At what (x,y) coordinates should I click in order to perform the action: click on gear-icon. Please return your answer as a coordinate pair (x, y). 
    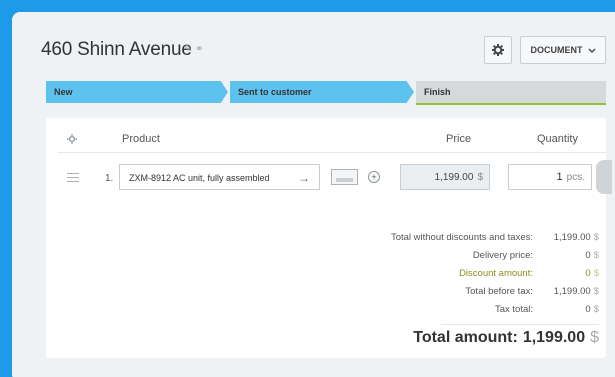
    Looking at the image, I should click on (498, 50).